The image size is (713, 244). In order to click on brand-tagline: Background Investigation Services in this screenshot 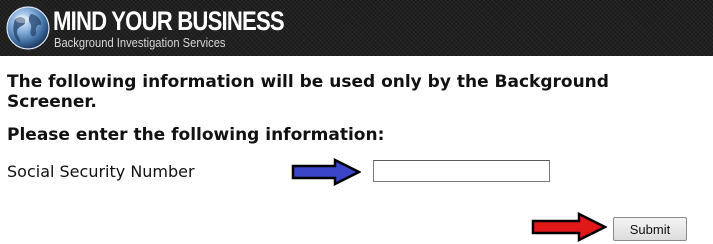, I will do `click(140, 42)`.